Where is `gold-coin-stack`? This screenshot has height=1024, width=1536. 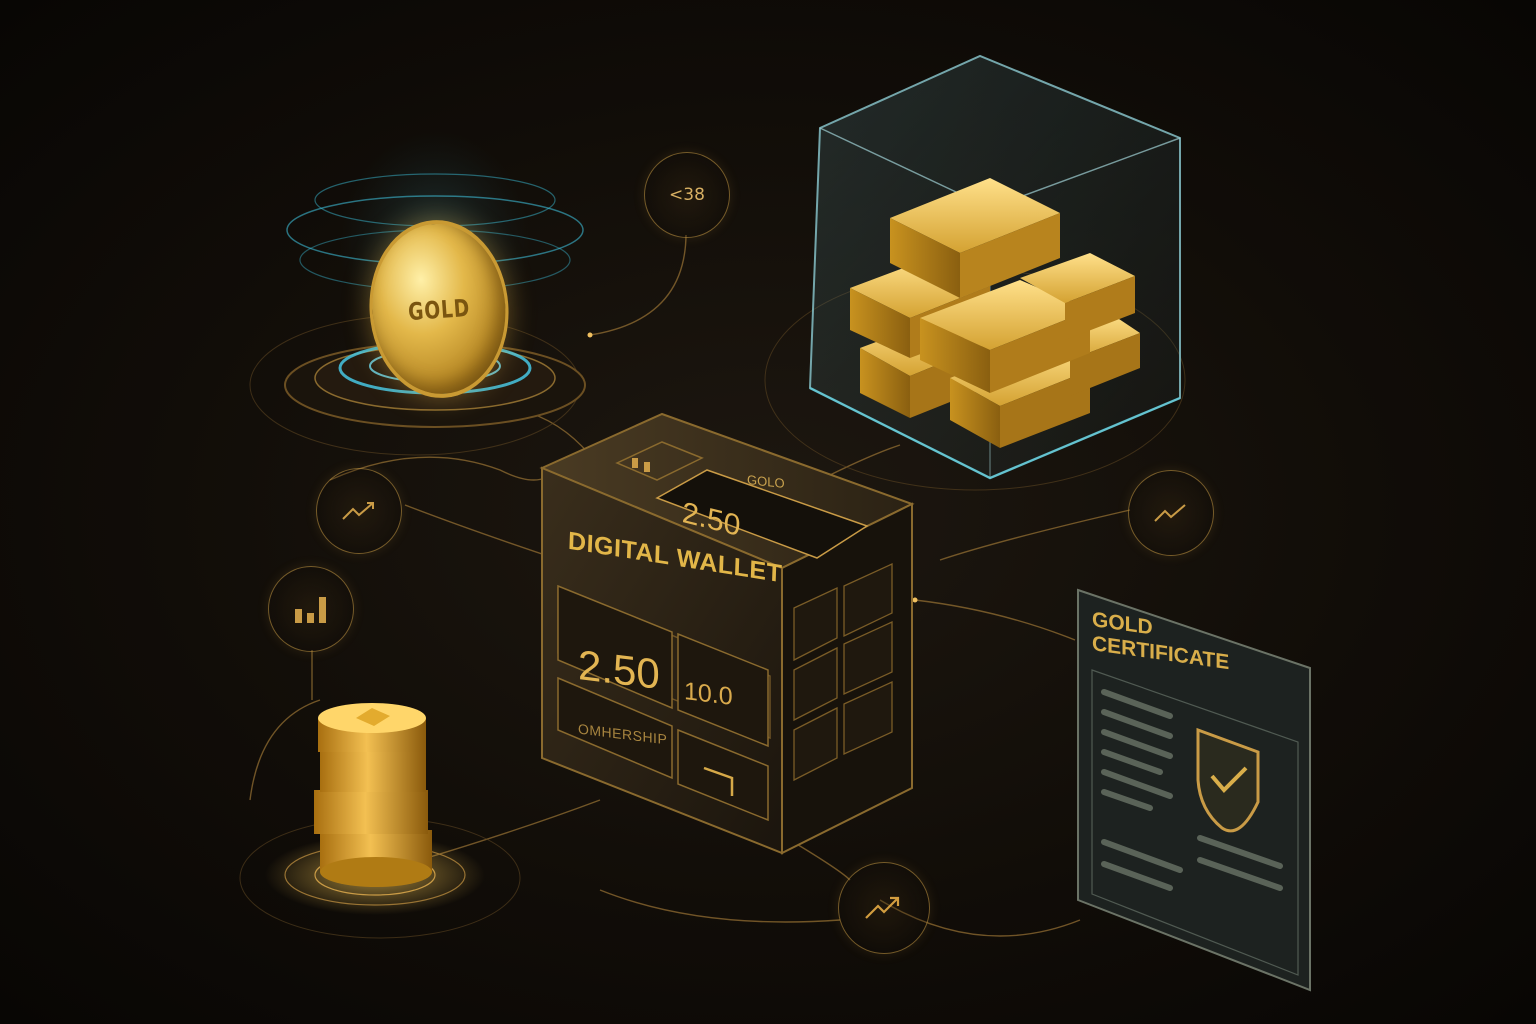
gold-coin-stack is located at coordinates (375, 809).